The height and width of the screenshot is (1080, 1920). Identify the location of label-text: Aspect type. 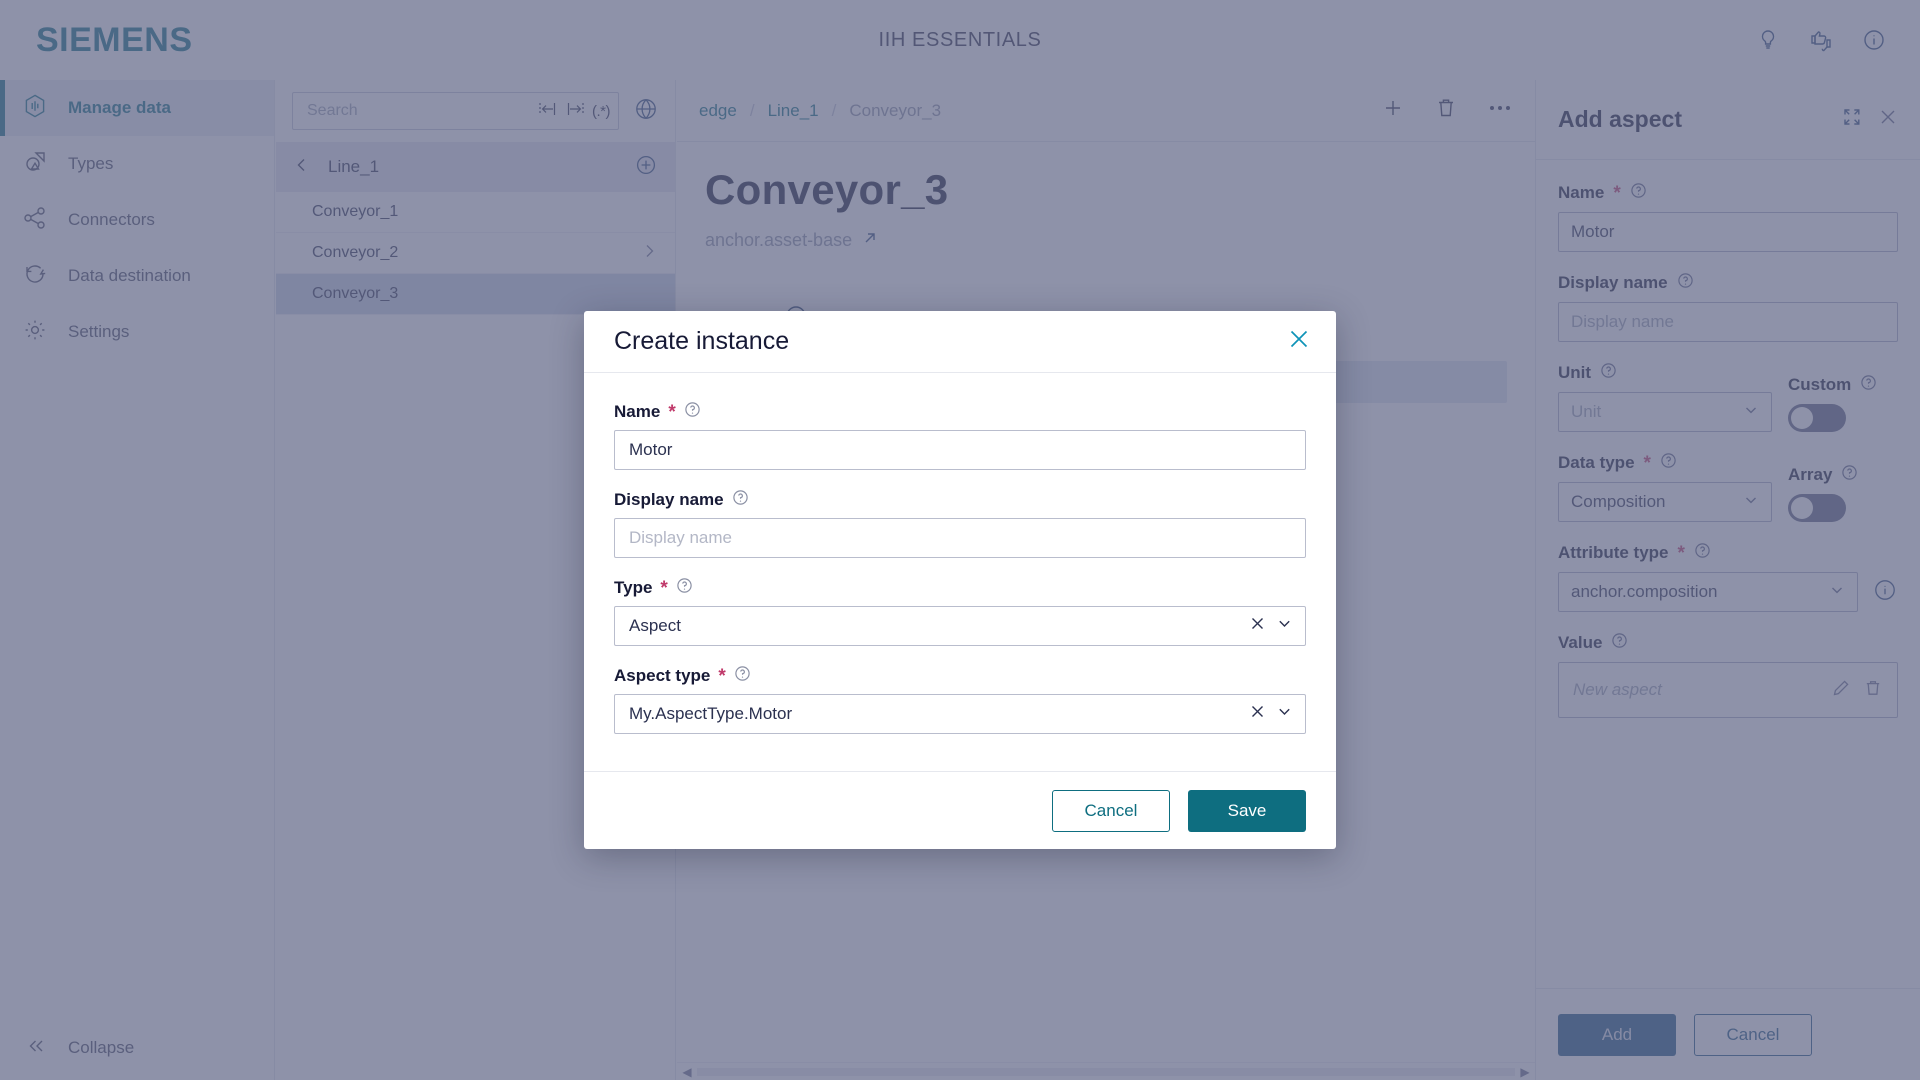
(662, 675).